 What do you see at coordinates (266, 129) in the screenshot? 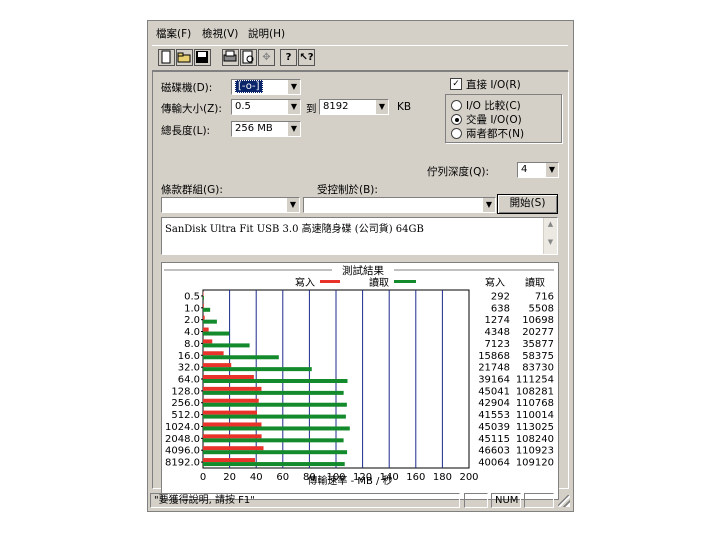
I see `total-length-select: 256 MB ▼` at bounding box center [266, 129].